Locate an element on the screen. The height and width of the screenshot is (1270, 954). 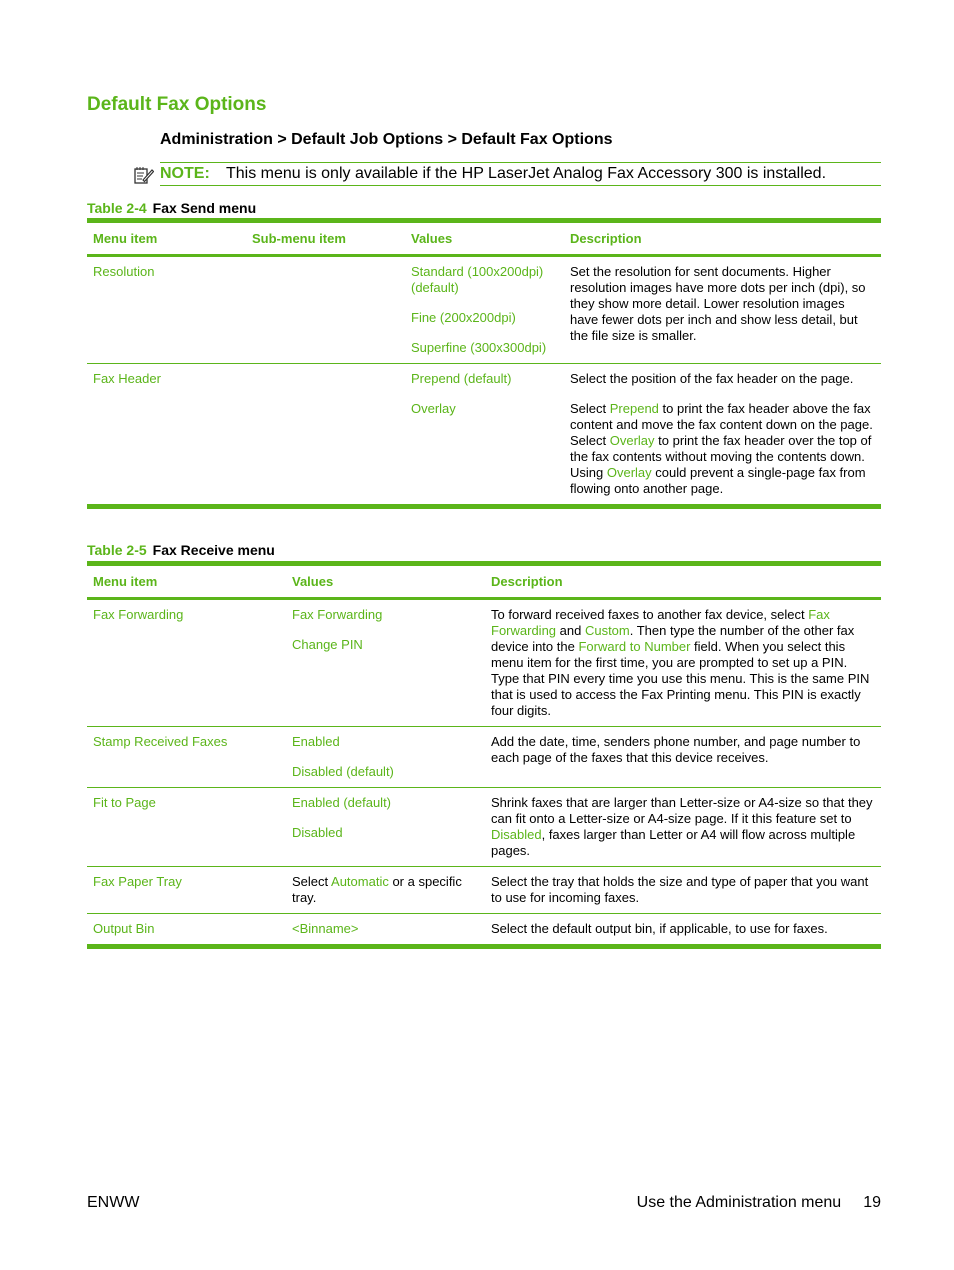
highlighted-term: Custom is located at coordinates (607, 630).